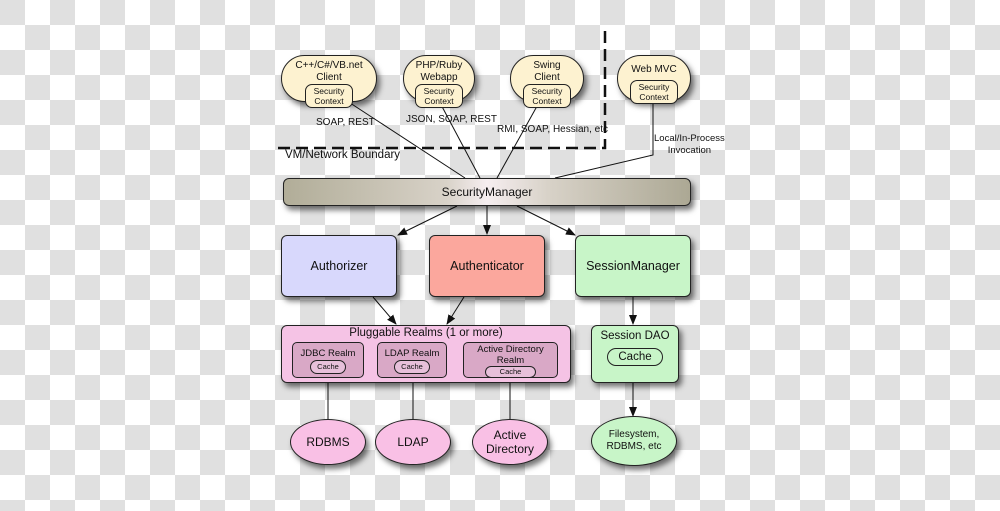 Image resolution: width=1000 pixels, height=511 pixels. What do you see at coordinates (328, 353) in the screenshot?
I see `jdbc-realm-label: JDBC Realm` at bounding box center [328, 353].